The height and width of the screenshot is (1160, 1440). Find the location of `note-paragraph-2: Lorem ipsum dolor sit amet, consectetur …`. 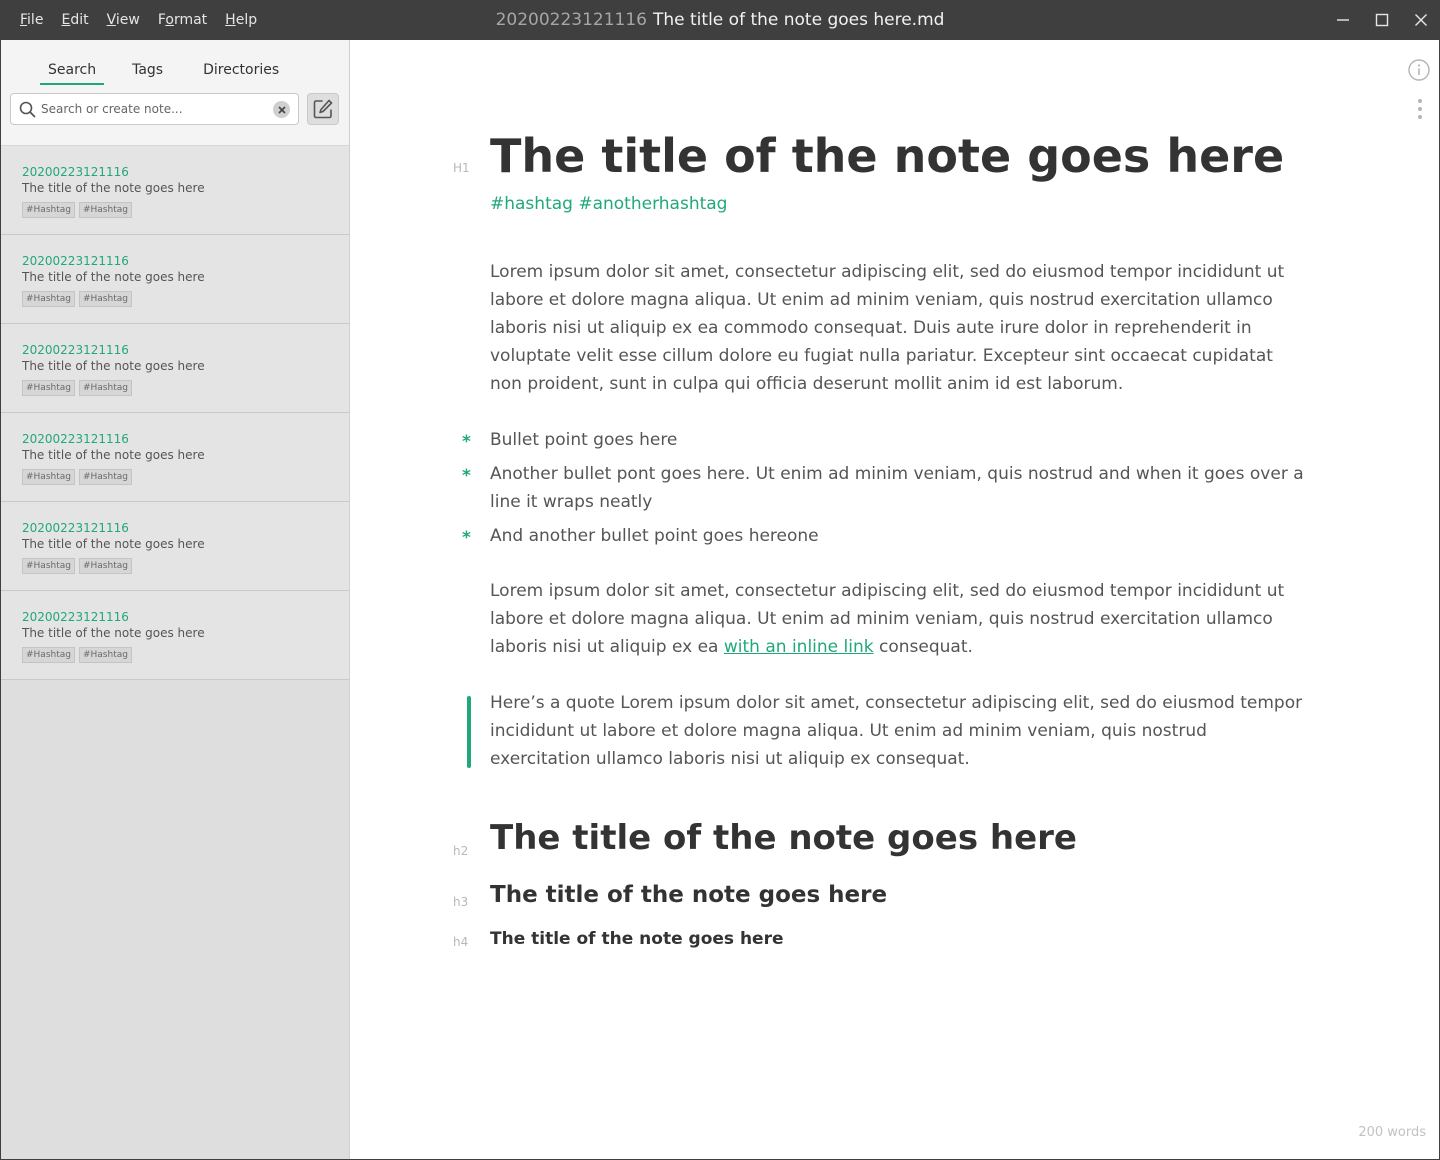

note-paragraph-2: Lorem ipsum dolor sit amet, consectetur … is located at coordinates (887, 619).